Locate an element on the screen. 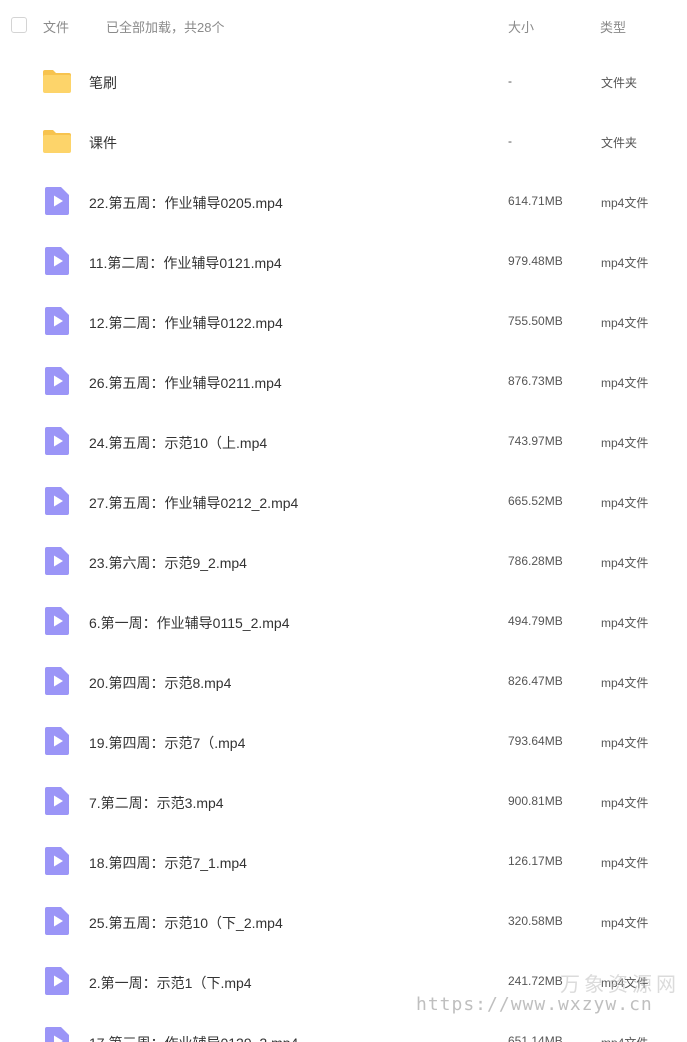 Image resolution: width=687 pixels, height=1042 pixels. file-size: 900.81MB is located at coordinates (535, 801).